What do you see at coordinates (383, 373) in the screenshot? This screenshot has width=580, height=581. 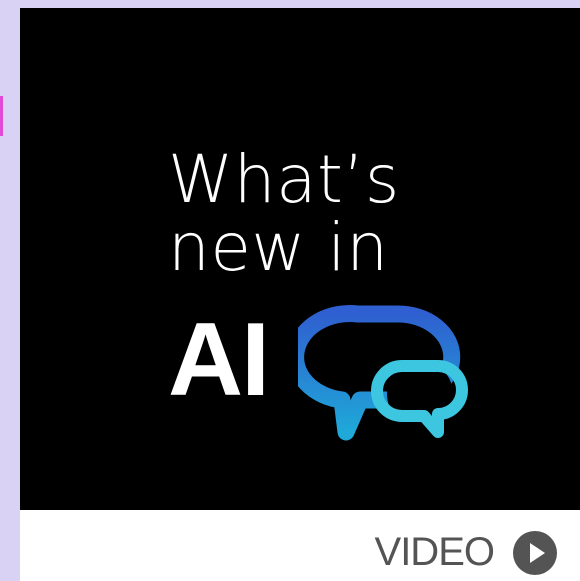 I see `chat-bubbles-icon` at bounding box center [383, 373].